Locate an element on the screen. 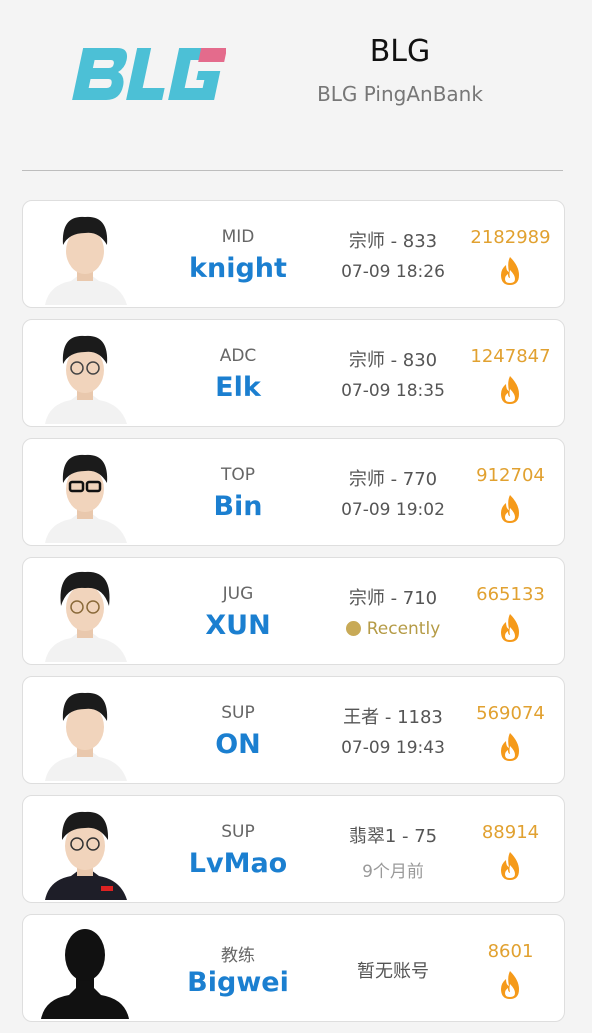 The width and height of the screenshot is (592, 1033). hot-count: 912704 is located at coordinates (510, 475).